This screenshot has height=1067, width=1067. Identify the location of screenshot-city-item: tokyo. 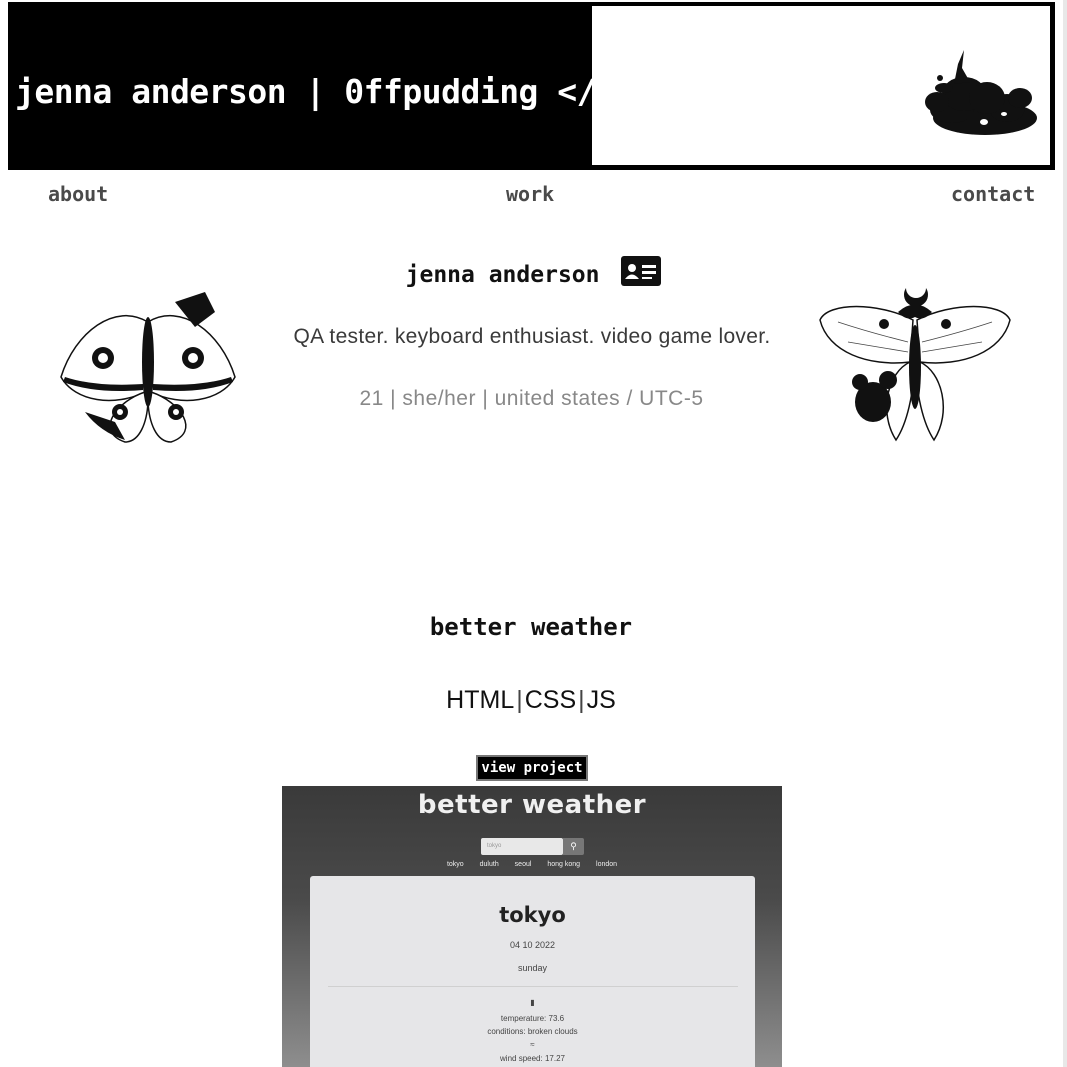
(455, 864).